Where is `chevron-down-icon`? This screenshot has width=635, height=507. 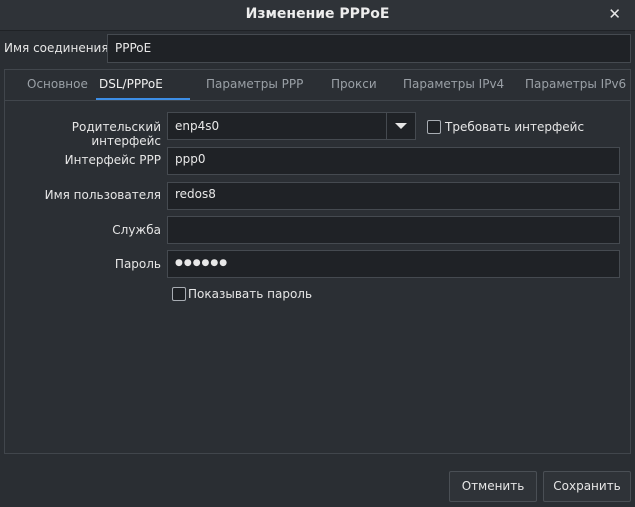 chevron-down-icon is located at coordinates (401, 126).